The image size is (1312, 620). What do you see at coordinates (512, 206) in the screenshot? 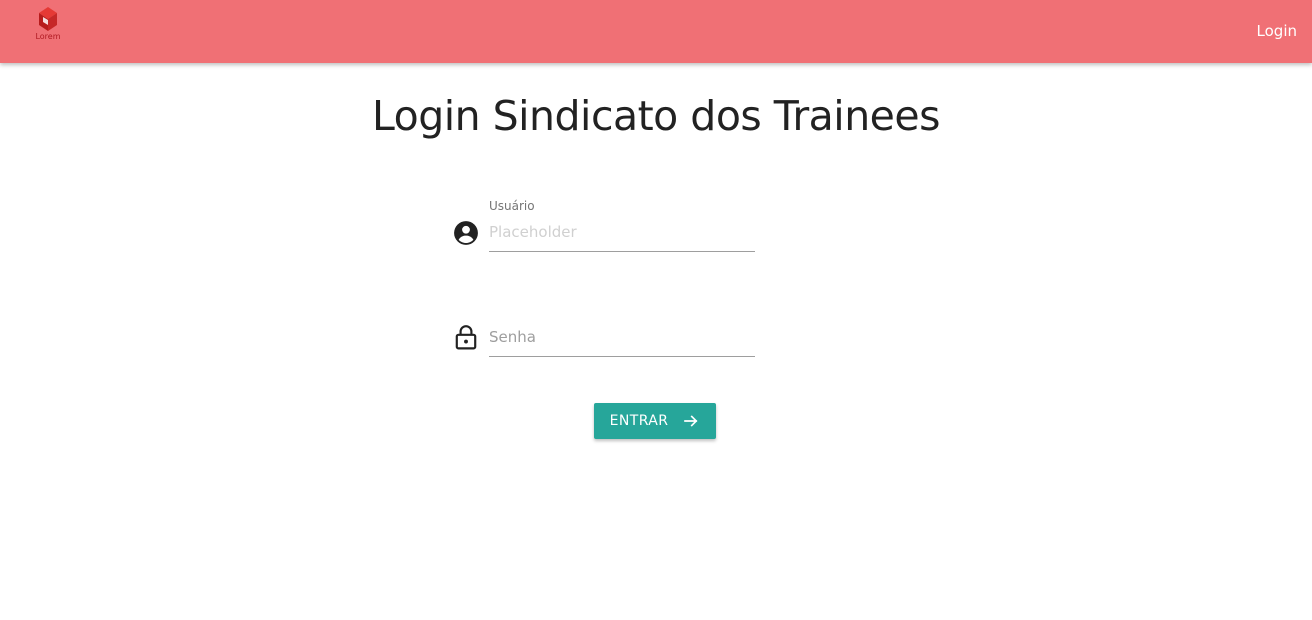
I see `username-label: Usuário` at bounding box center [512, 206].